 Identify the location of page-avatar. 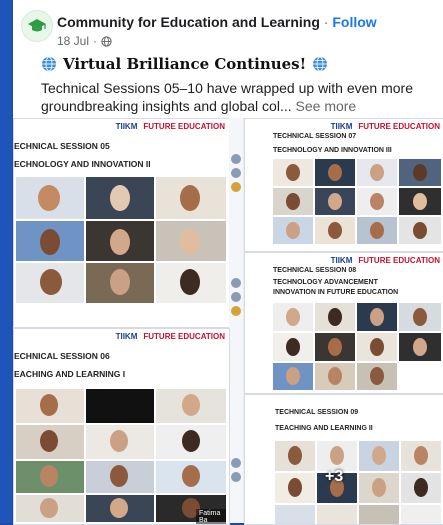
(37, 26).